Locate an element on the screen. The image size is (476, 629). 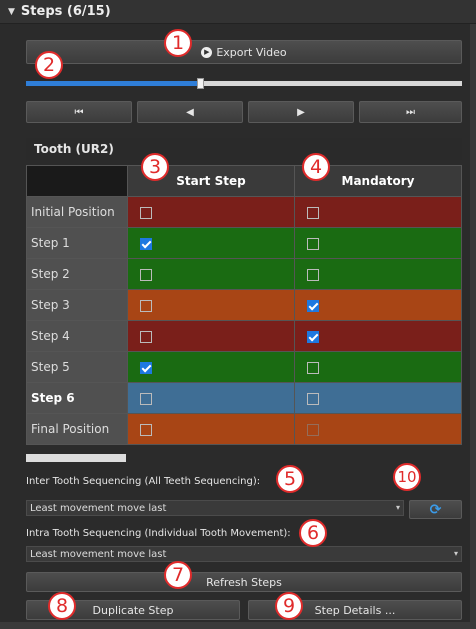
refresh-icon: ⟳ is located at coordinates (435, 509).